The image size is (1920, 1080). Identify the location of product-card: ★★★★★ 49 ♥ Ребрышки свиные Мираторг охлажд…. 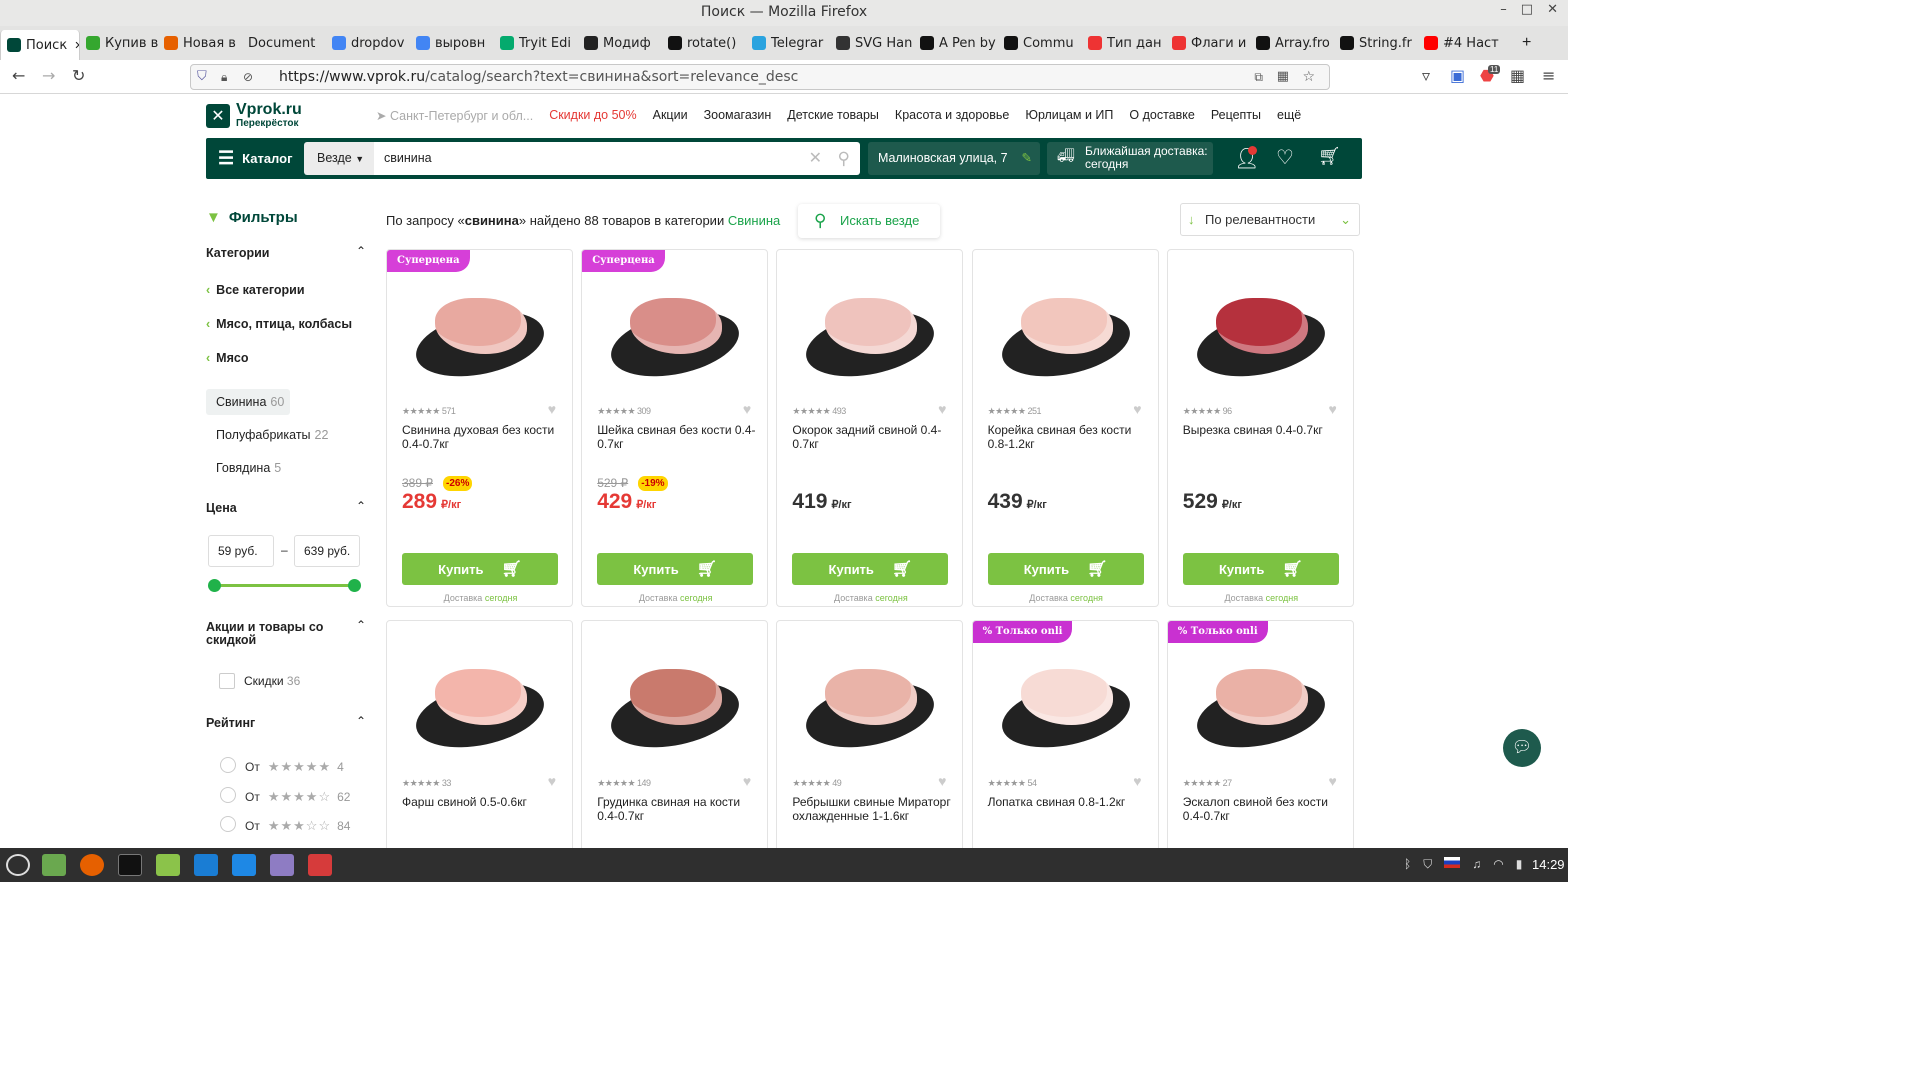
(870, 740).